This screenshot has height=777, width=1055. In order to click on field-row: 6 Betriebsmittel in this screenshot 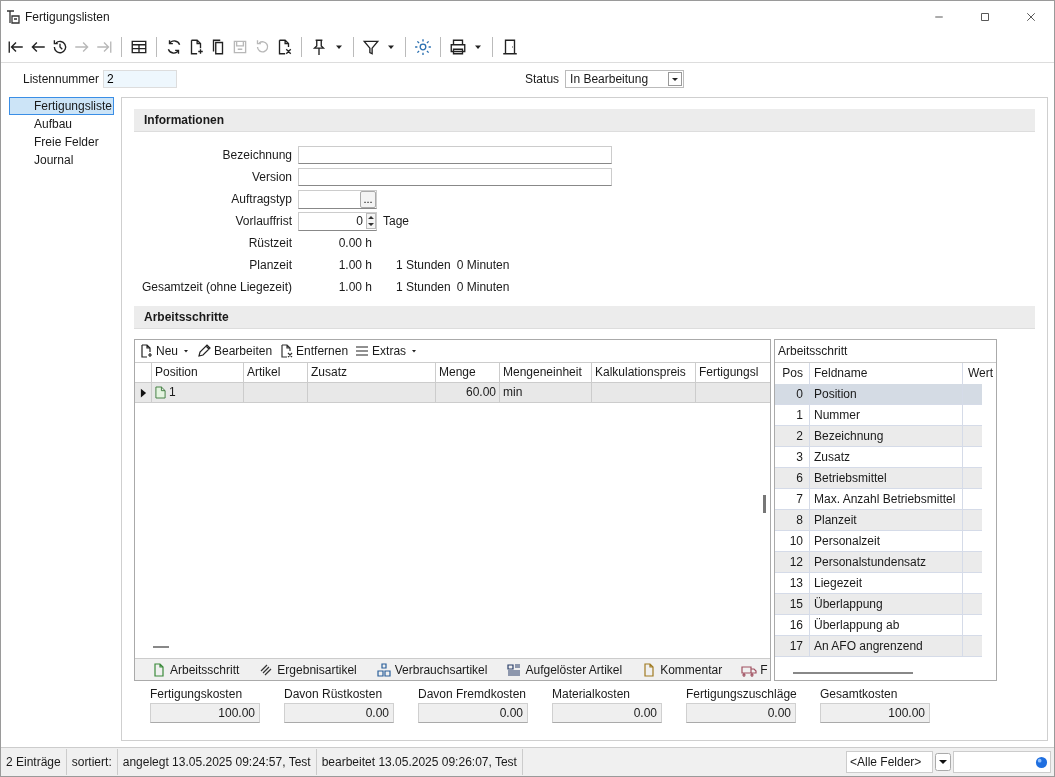, I will do `click(878, 478)`.